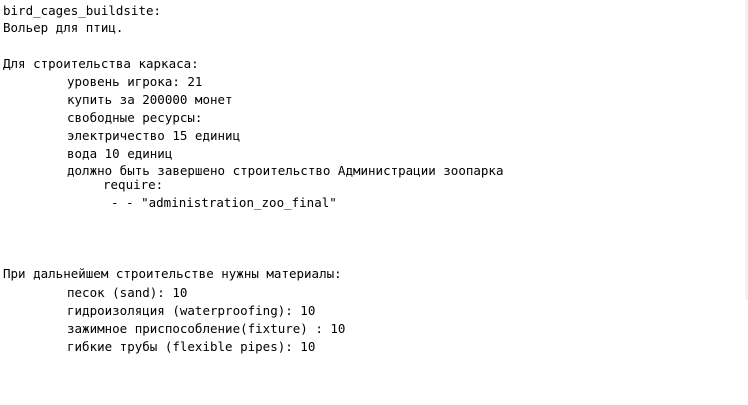 The width and height of the screenshot is (748, 405). Describe the element at coordinates (133, 184) in the screenshot. I see `require-label: require:` at that location.